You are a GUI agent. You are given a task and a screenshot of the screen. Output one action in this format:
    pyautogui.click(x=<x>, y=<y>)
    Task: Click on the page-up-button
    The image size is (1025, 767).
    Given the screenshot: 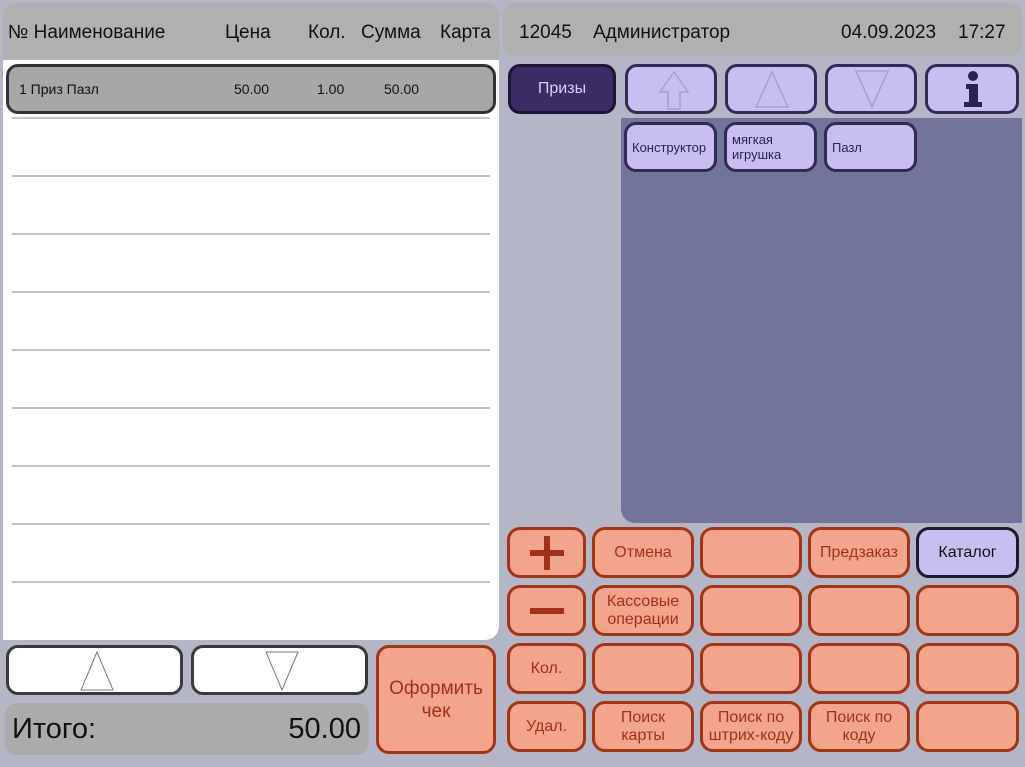 What is the action you would take?
    pyautogui.click(x=771, y=89)
    